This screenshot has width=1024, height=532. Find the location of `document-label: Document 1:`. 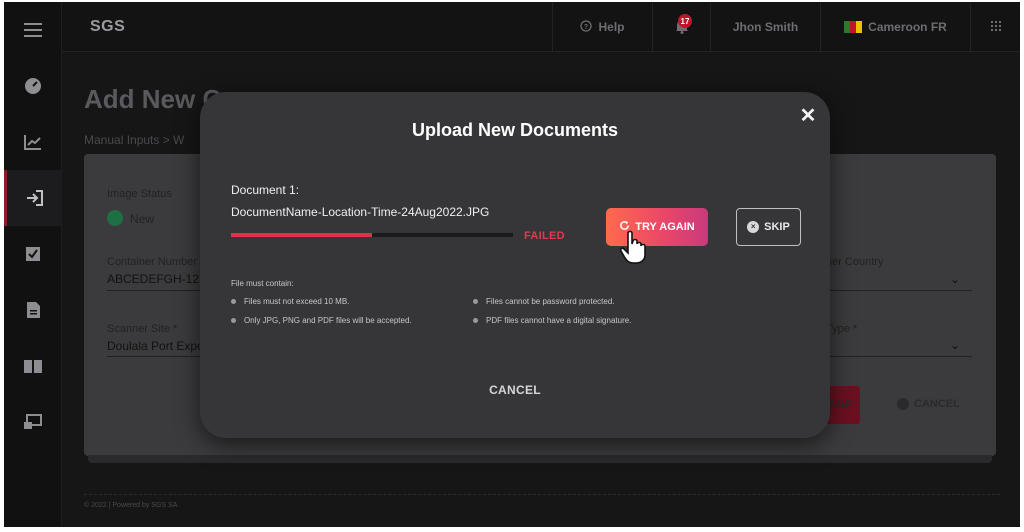

document-label: Document 1: is located at coordinates (265, 190).